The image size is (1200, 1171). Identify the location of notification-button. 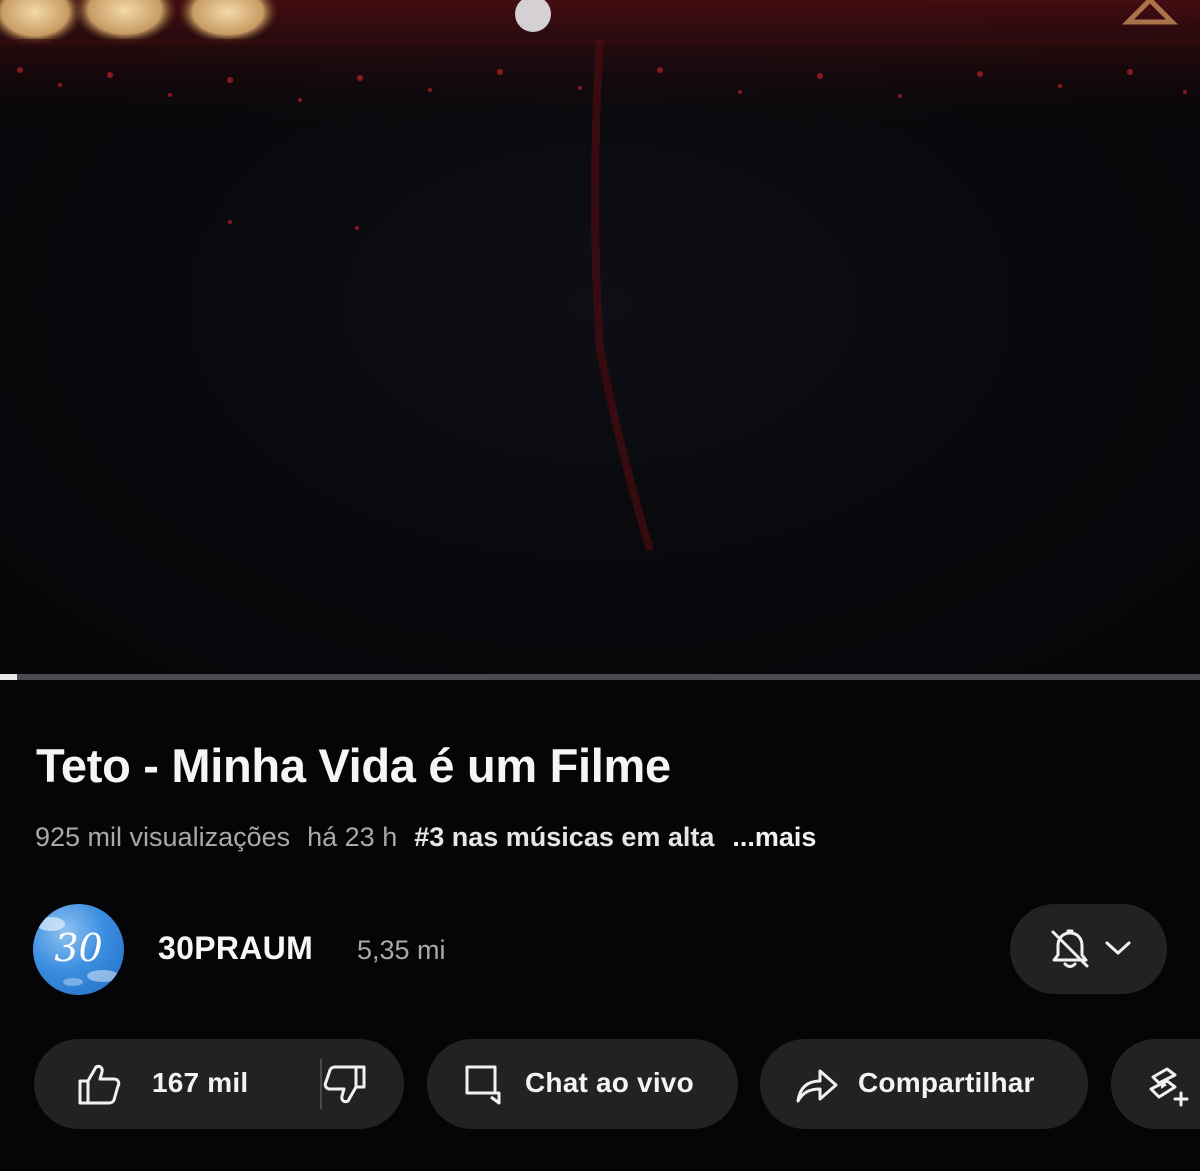
(1088, 949).